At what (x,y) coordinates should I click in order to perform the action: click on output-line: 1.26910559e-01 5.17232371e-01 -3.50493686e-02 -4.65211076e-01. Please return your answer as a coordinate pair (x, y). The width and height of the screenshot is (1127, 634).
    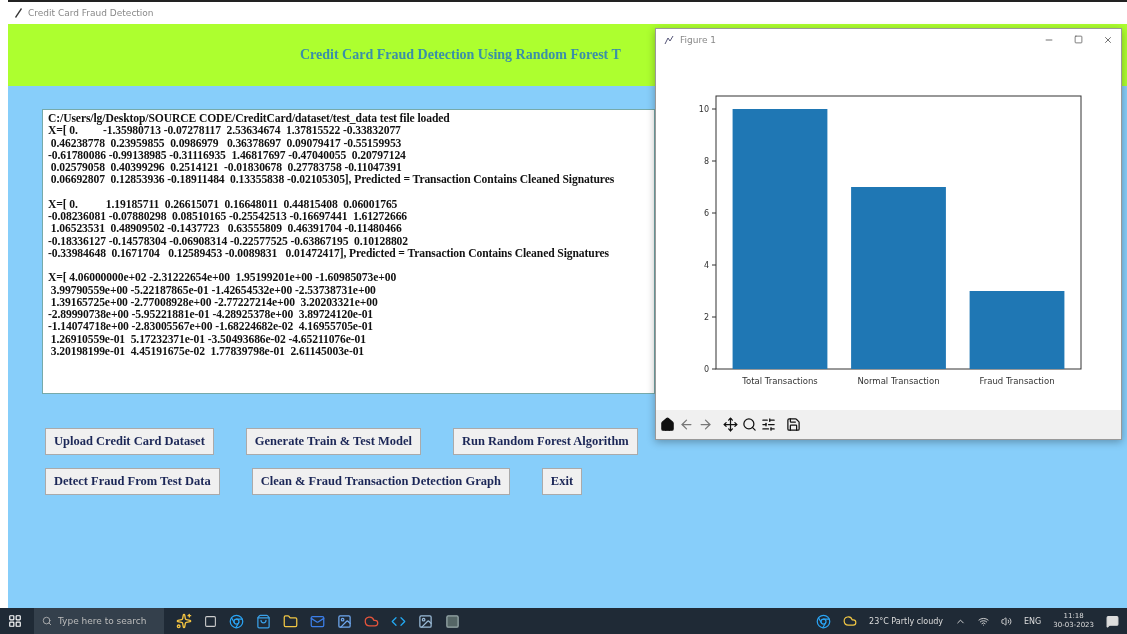
    Looking at the image, I should click on (208, 340).